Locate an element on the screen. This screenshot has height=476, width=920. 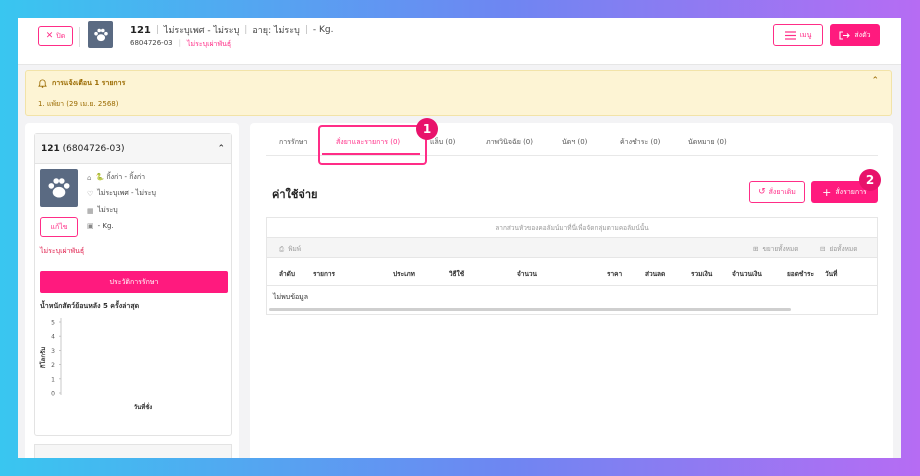
tab-appointments-short: นัดฯ (0) is located at coordinates (574, 142).